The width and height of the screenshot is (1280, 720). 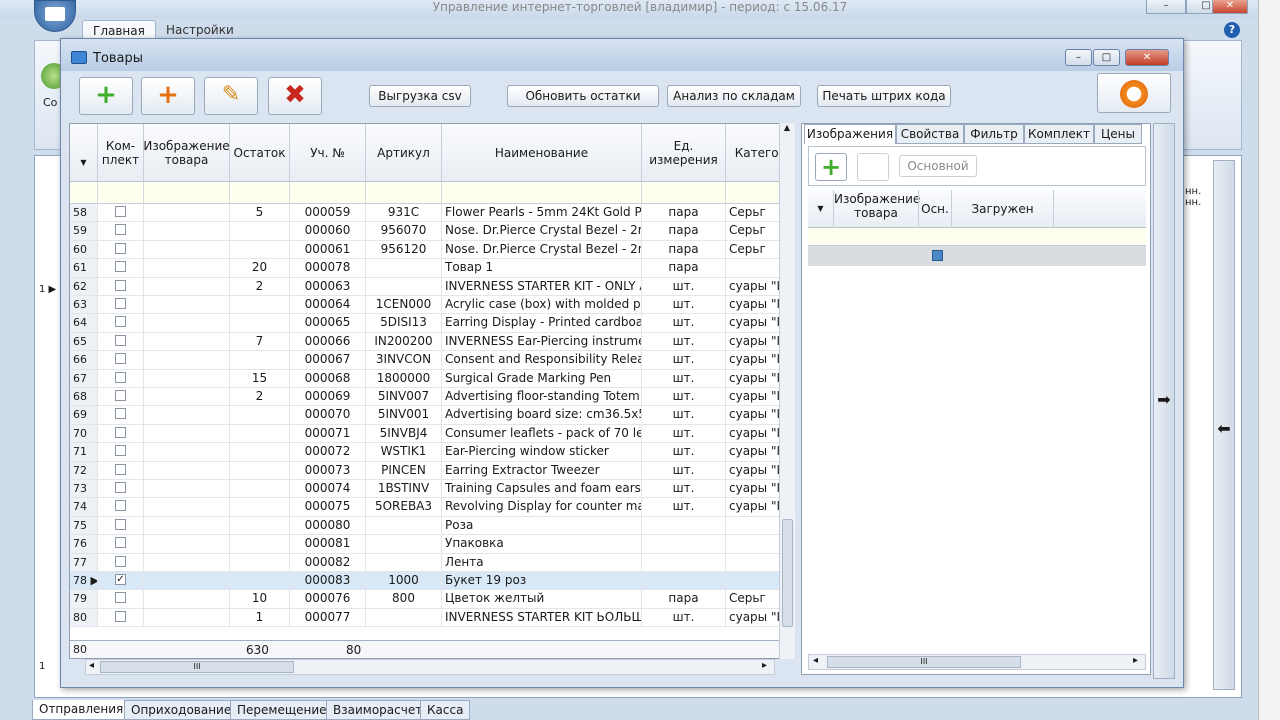 What do you see at coordinates (404, 397) in the screenshot?
I see `sku-cell: 5INV007` at bounding box center [404, 397].